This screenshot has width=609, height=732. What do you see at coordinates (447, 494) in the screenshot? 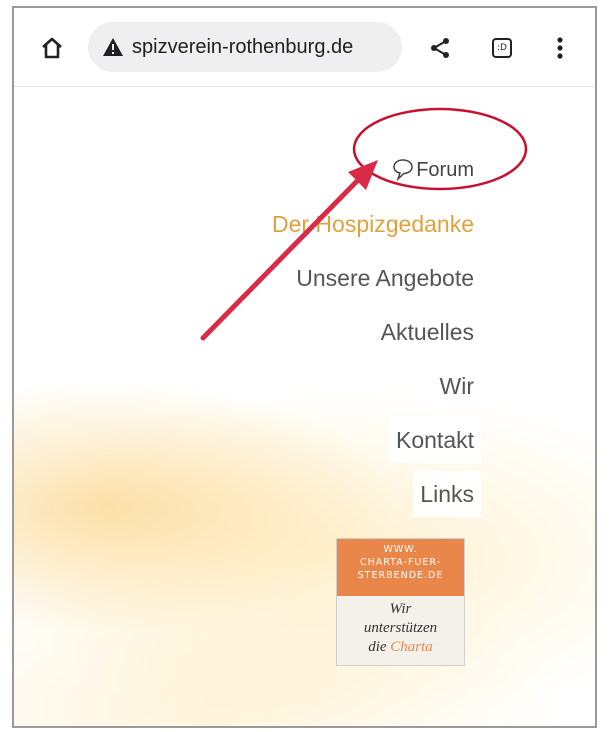
I see `nav-item-links: Links` at bounding box center [447, 494].